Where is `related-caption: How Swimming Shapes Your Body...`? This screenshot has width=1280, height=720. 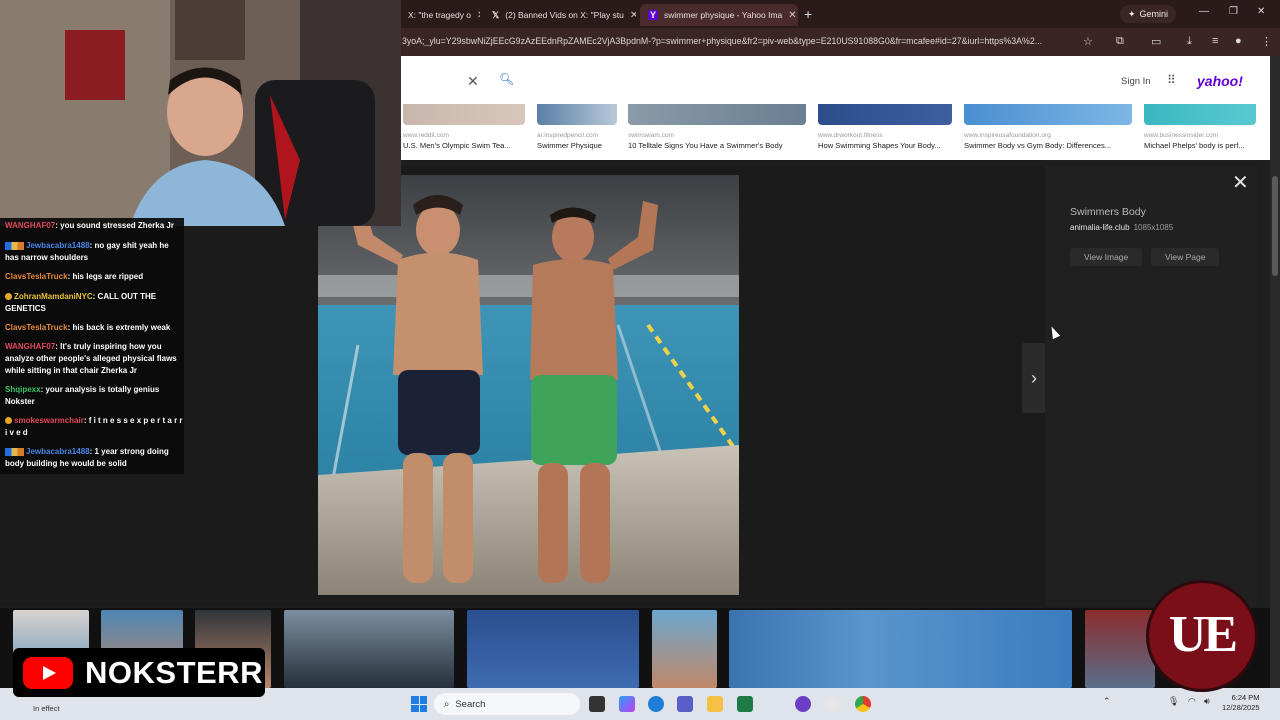 related-caption: How Swimming Shapes Your Body... is located at coordinates (885, 145).